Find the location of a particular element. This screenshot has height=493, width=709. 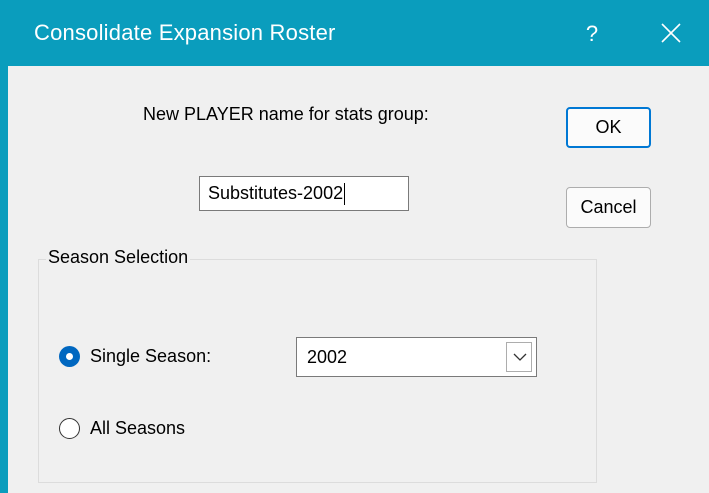

close-icon is located at coordinates (671, 33).